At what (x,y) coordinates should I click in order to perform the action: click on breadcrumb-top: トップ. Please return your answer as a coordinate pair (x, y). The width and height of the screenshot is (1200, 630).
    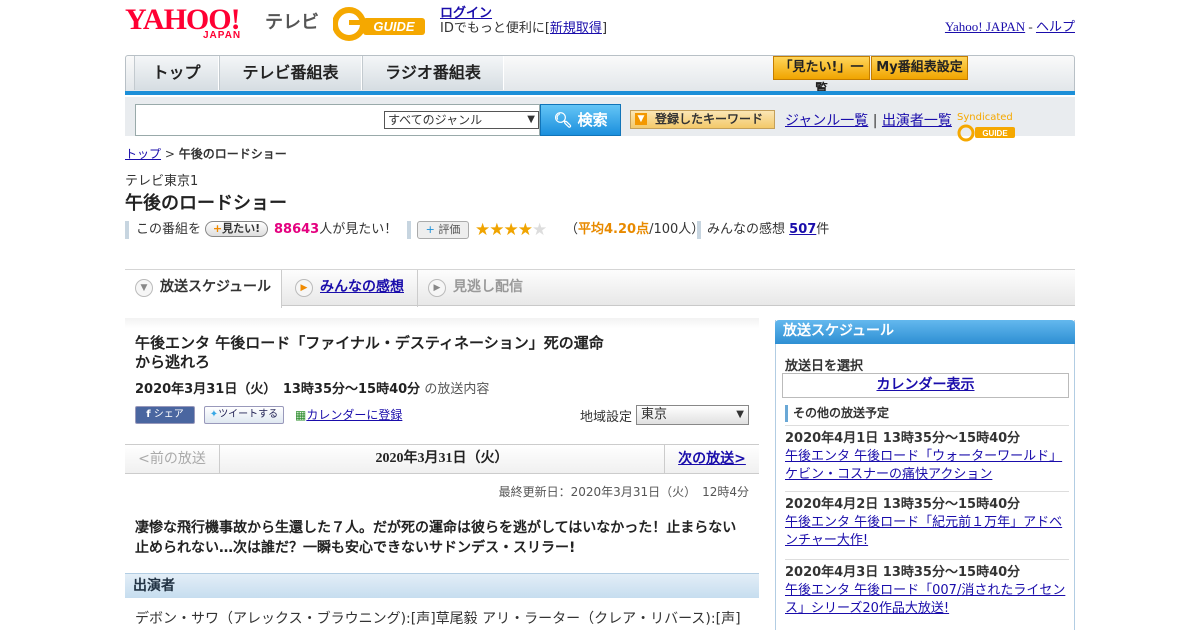
    Looking at the image, I should click on (143, 154).